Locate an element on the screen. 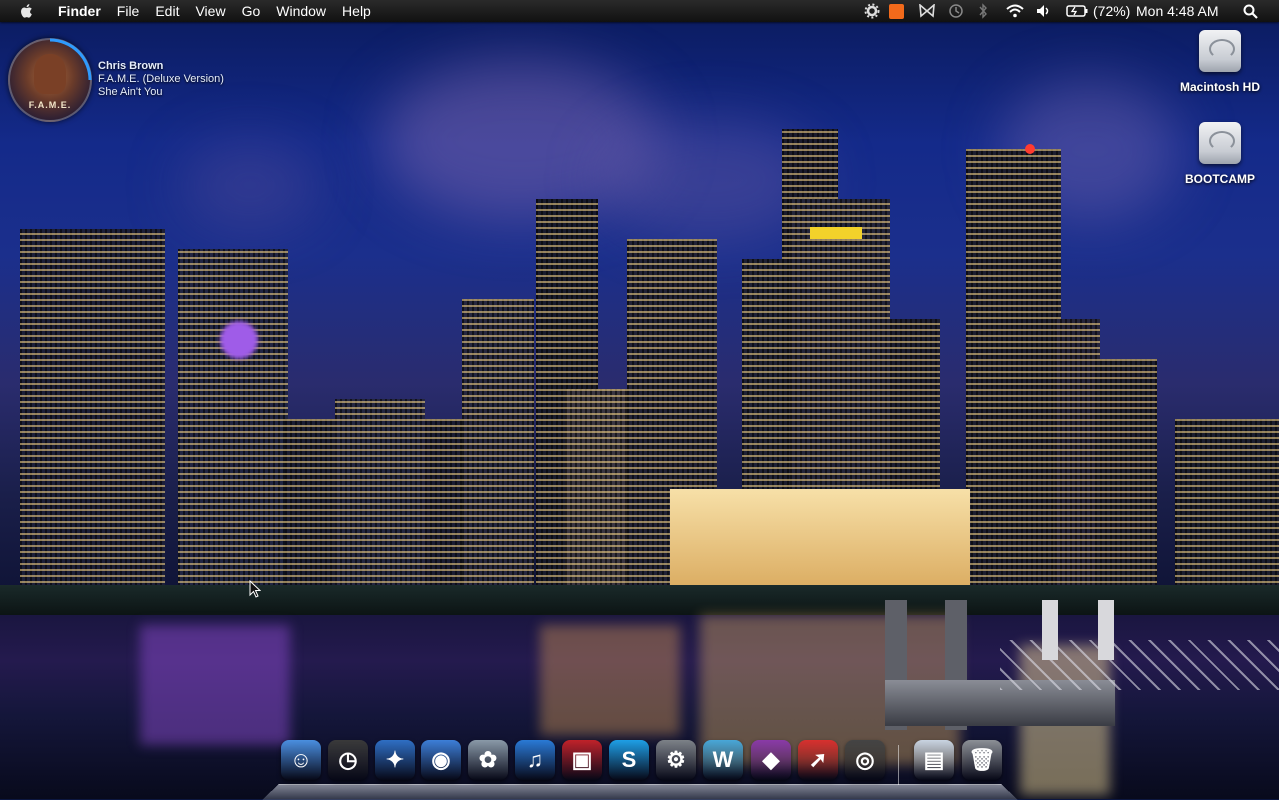 The width and height of the screenshot is (1279, 800). menu-help: Help is located at coordinates (356, 11).